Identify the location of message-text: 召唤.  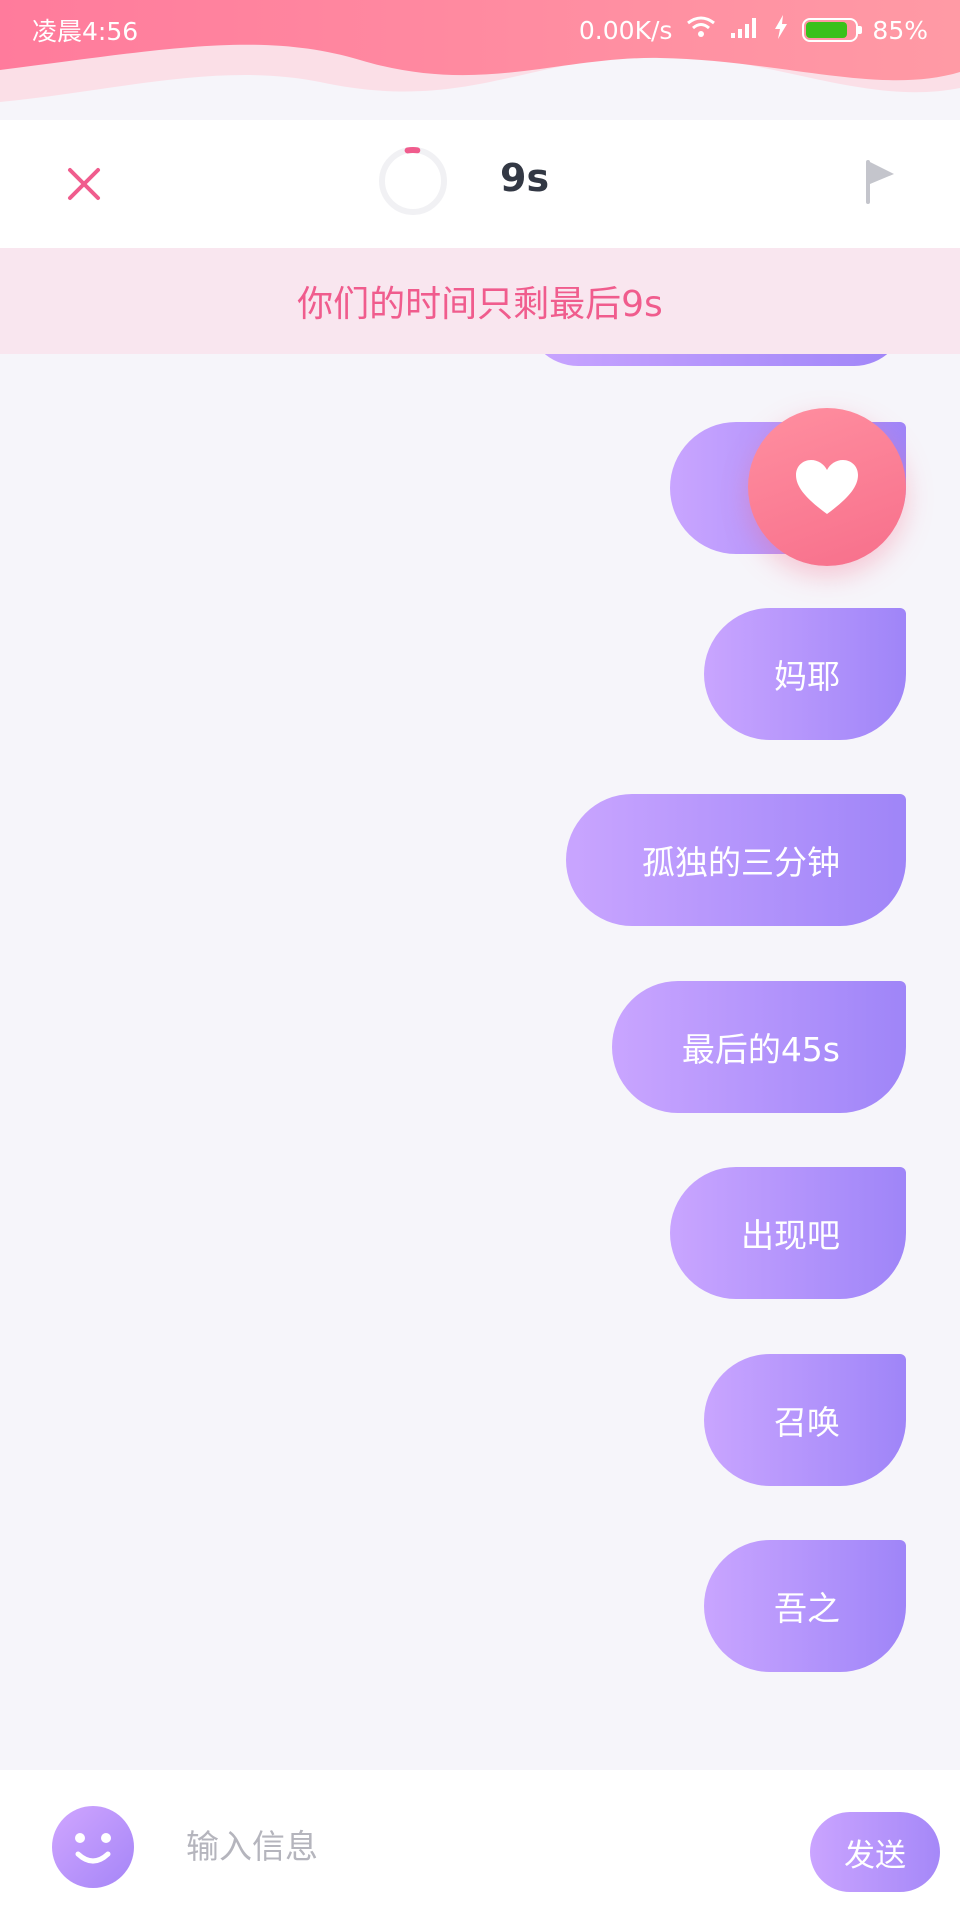
(807, 1422).